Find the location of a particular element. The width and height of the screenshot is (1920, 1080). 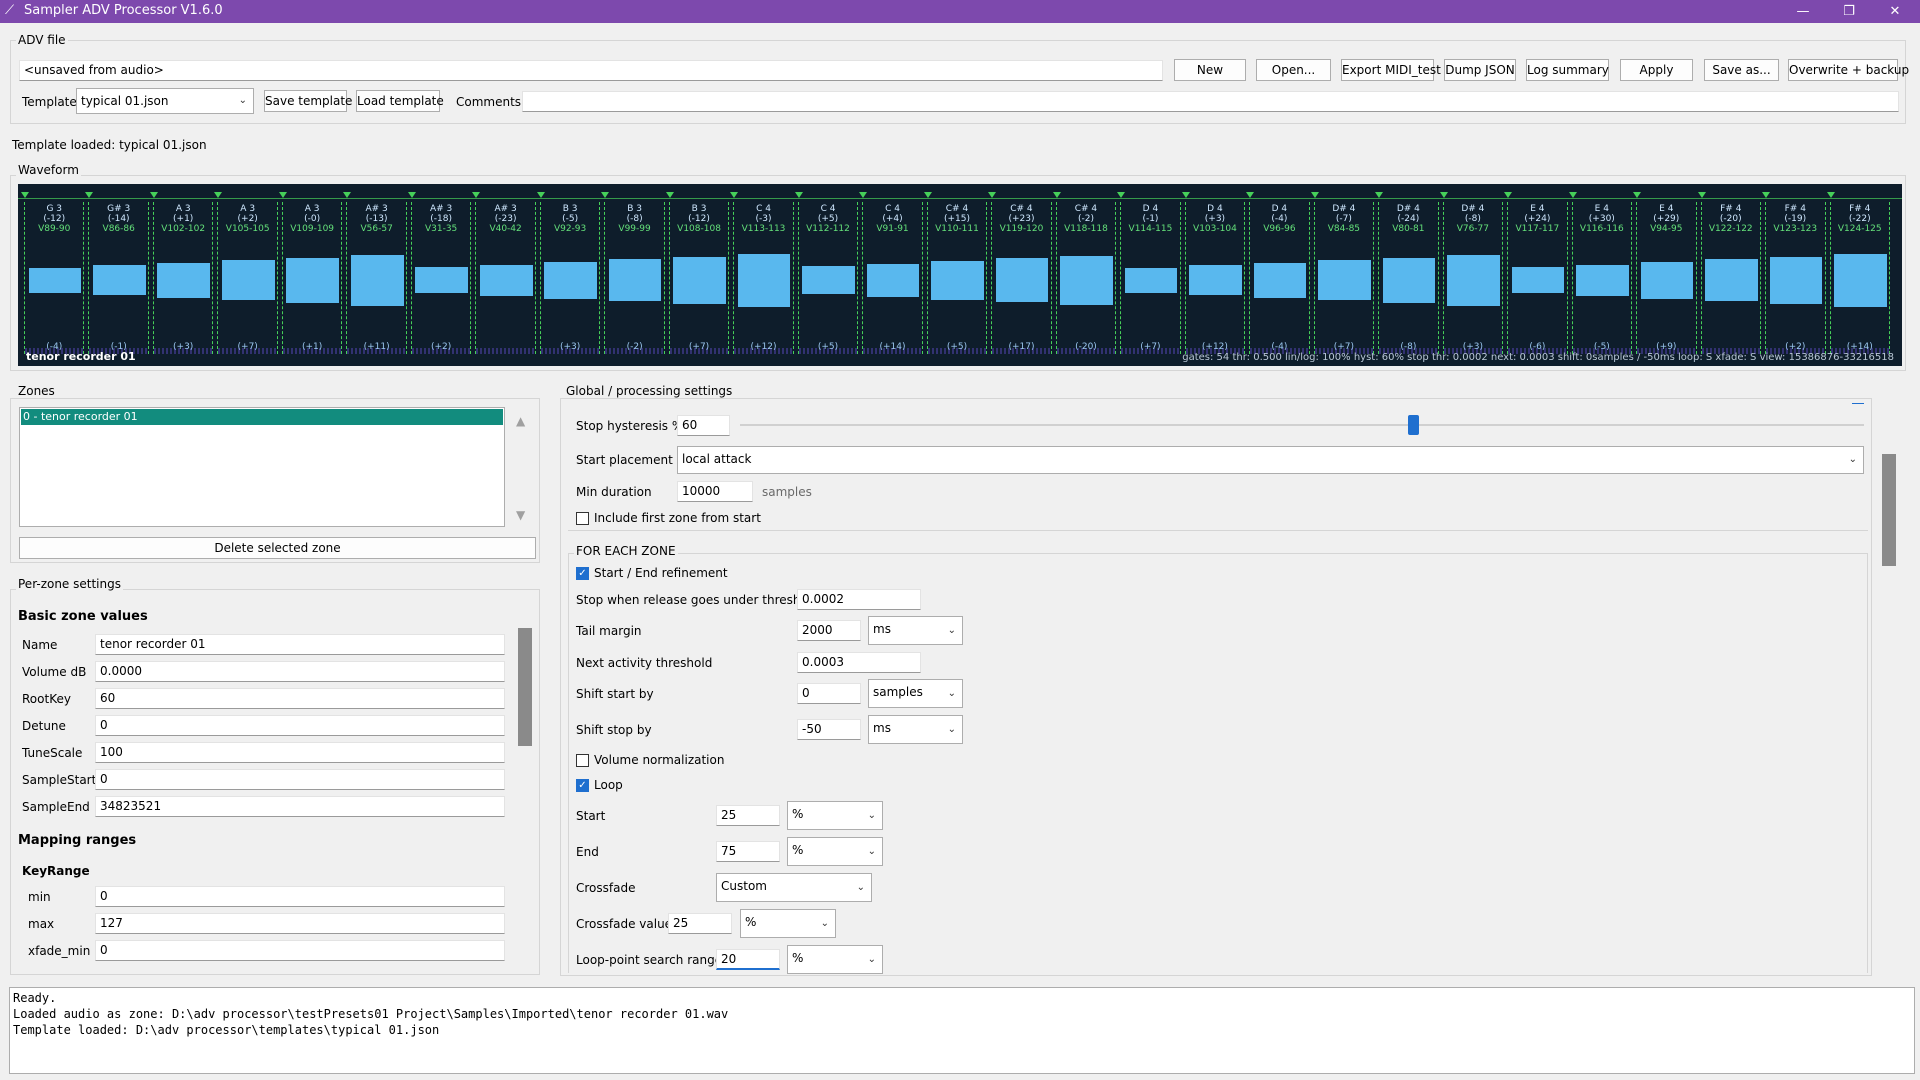

per-zone-scrollbar is located at coordinates (525, 782).